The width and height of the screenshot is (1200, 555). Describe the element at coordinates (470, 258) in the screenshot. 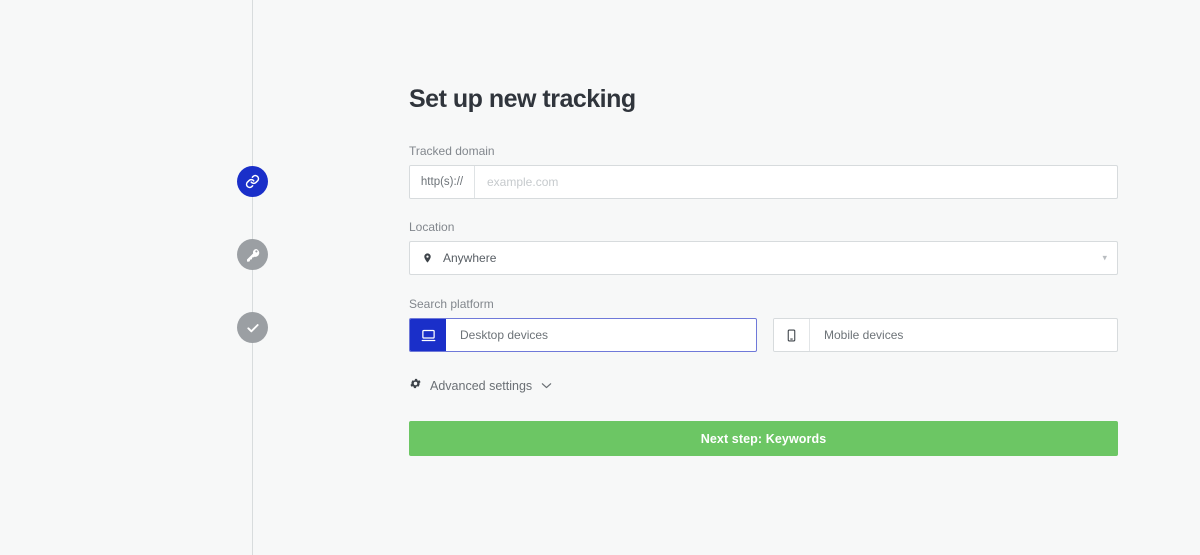

I see `location-value: Anywhere` at that location.